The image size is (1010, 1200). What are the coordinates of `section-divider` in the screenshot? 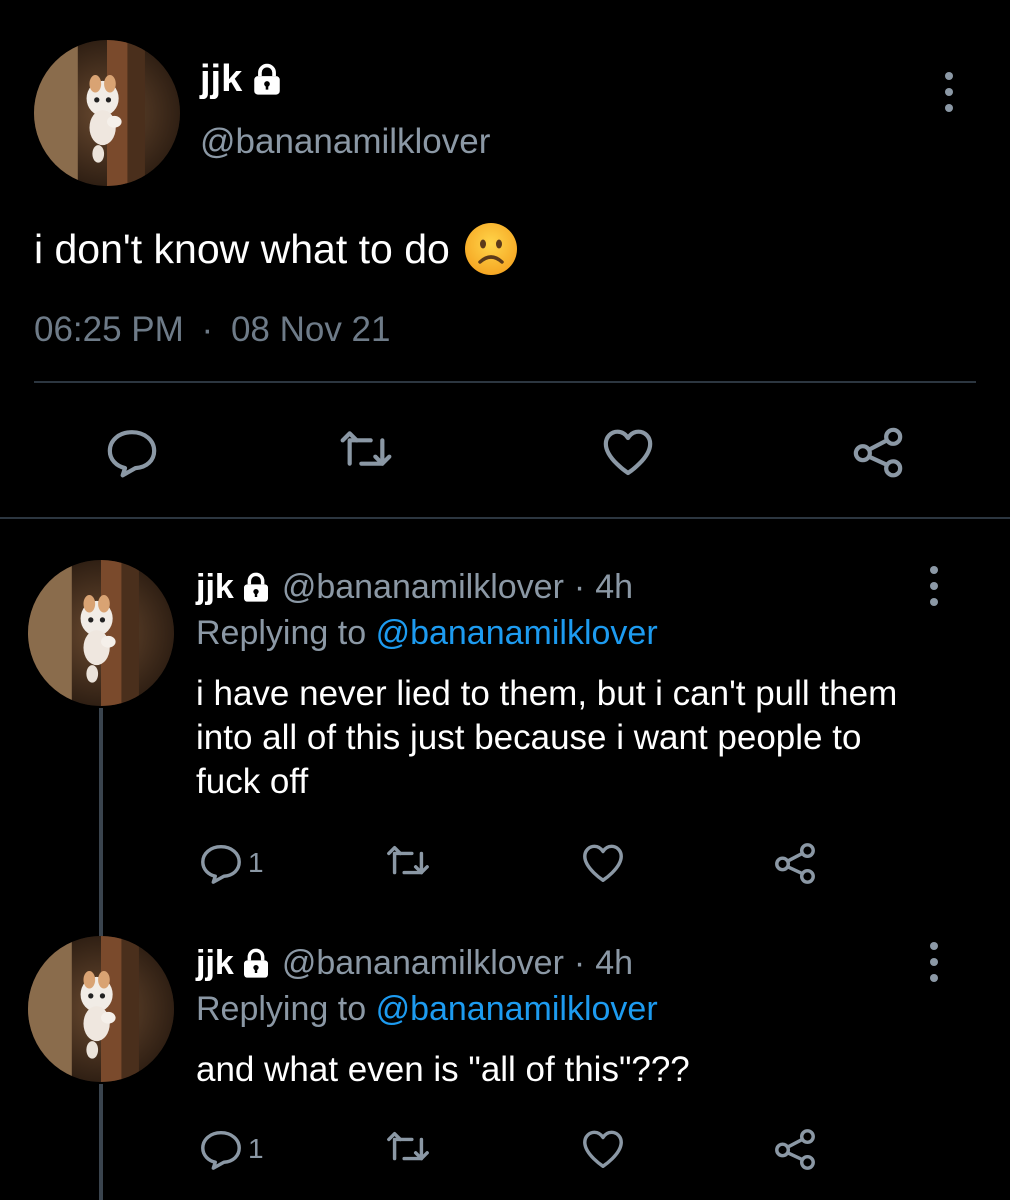 It's located at (505, 518).